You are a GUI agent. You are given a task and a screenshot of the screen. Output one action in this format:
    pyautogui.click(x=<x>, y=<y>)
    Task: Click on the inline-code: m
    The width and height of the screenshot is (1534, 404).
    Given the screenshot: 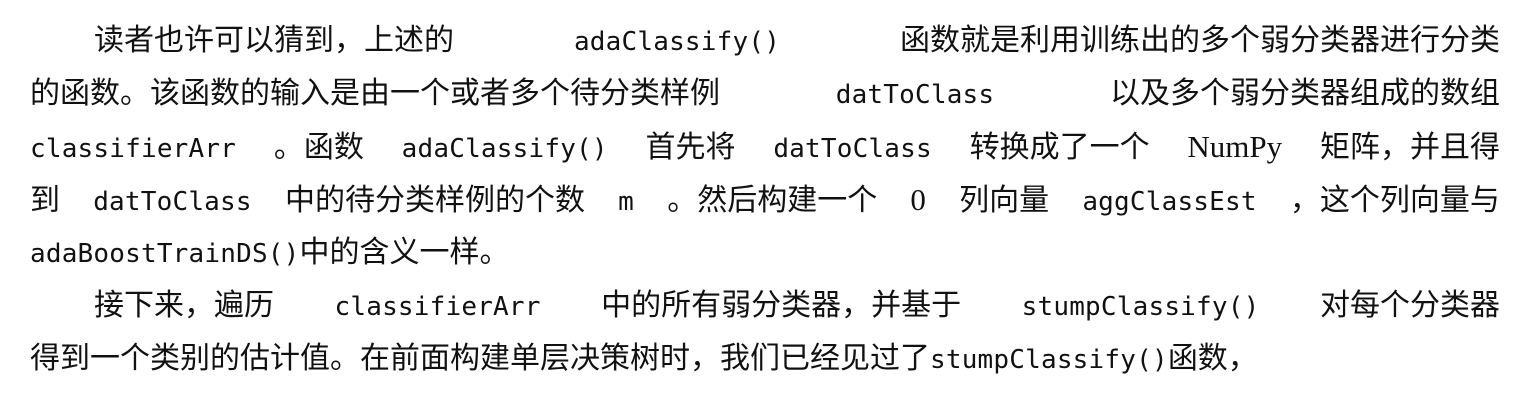 What is the action you would take?
    pyautogui.click(x=626, y=202)
    